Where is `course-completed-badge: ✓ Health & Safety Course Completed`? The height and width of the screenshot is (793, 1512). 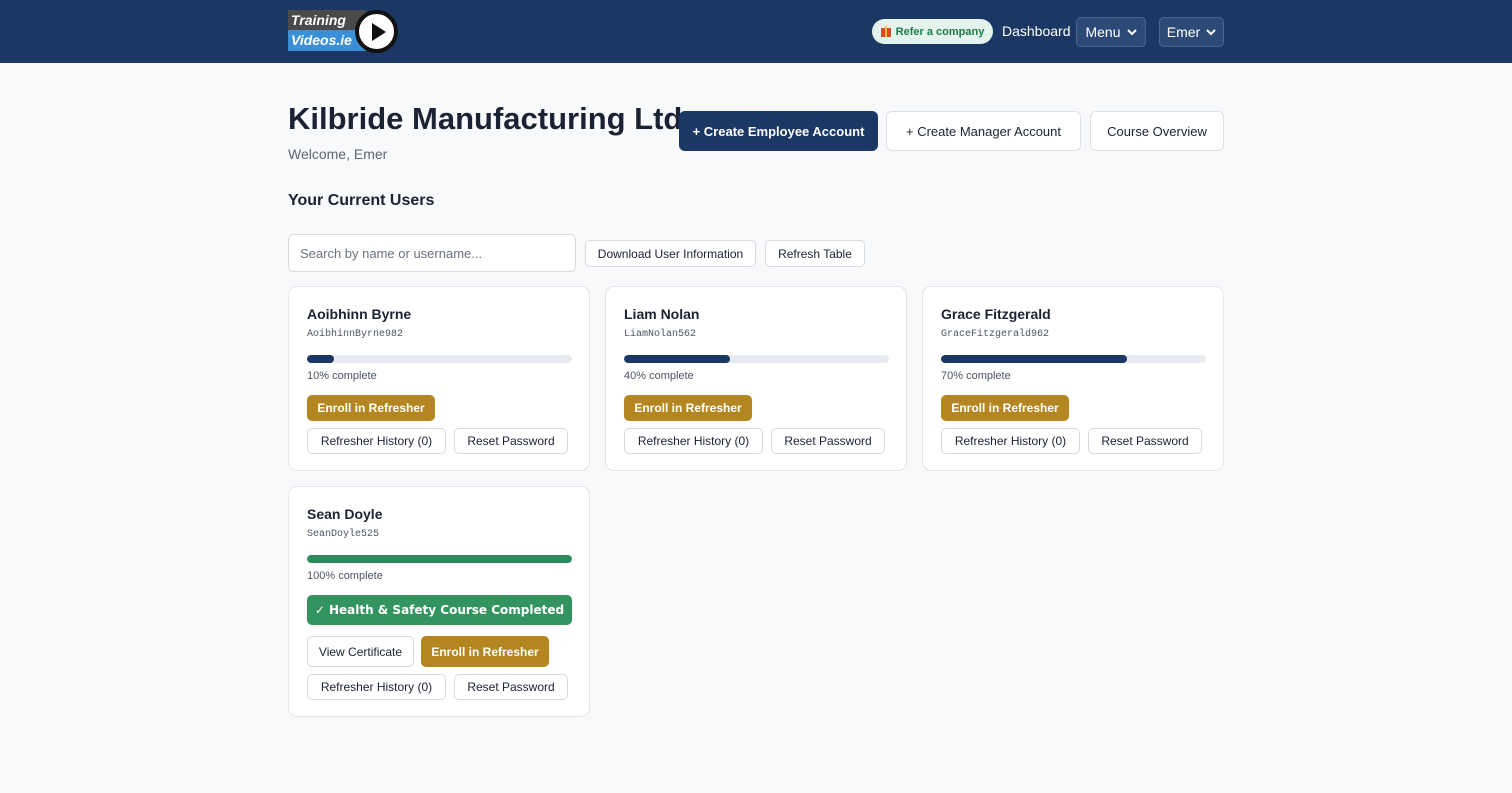
course-completed-badge: ✓ Health & Safety Course Completed is located at coordinates (439, 610).